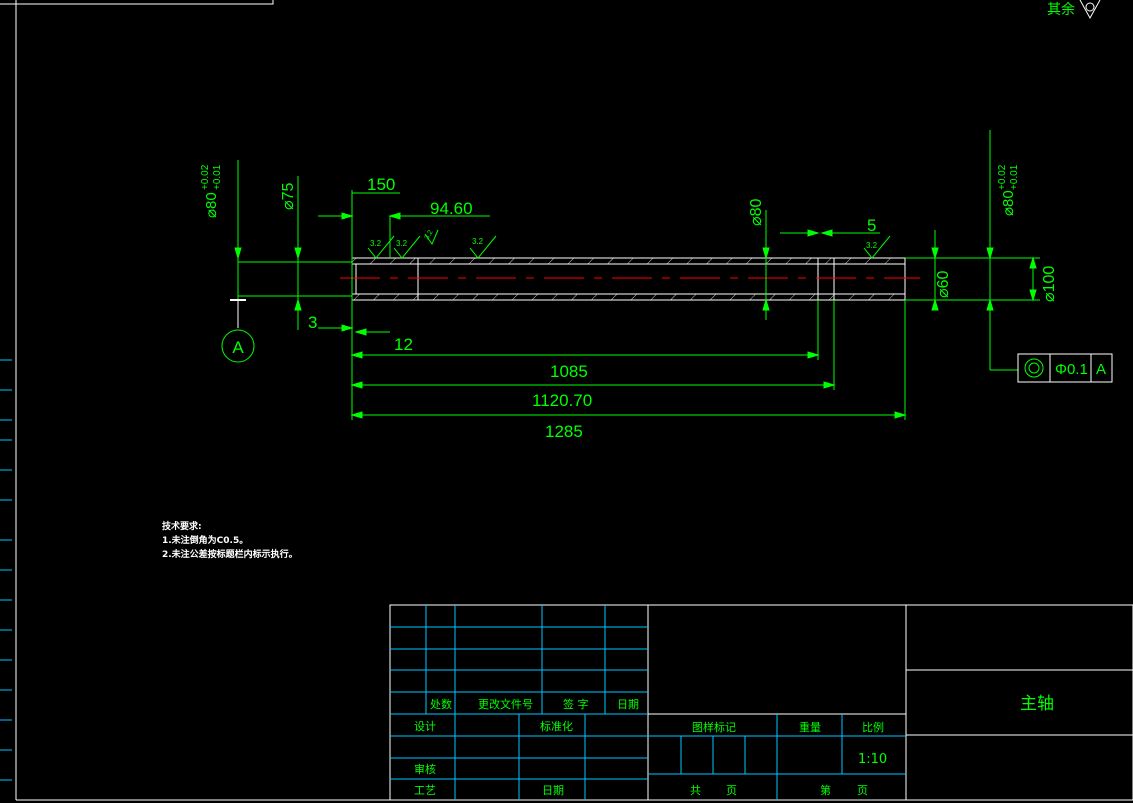  I want to click on tolerance-value: Φ0.1, so click(1071, 369).